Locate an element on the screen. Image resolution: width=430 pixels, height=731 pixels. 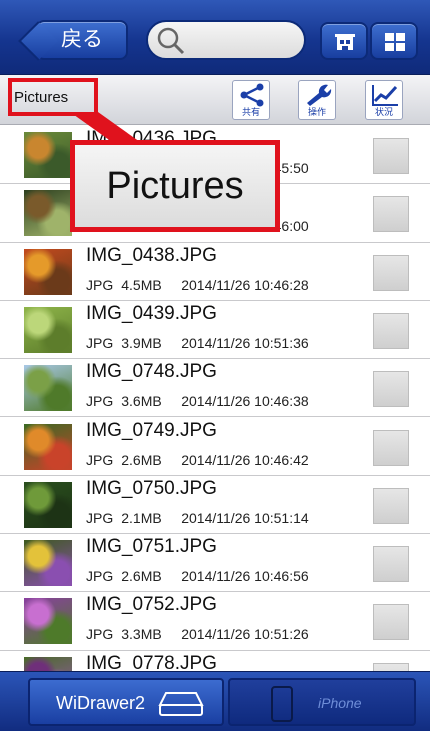
file-meta: JPG 3.6MB 2014/11/26 10:46:38 is located at coordinates (197, 401).